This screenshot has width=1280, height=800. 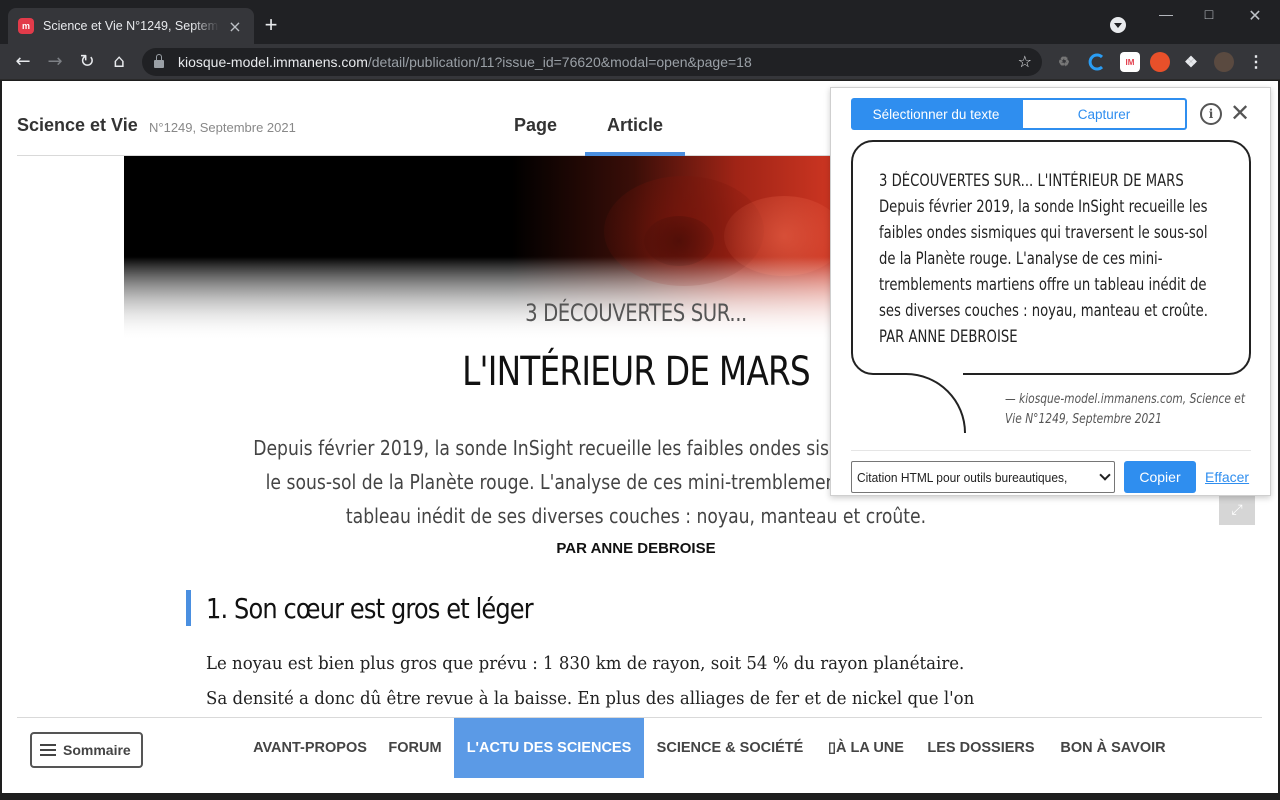 What do you see at coordinates (235, 26) in the screenshot?
I see `tab-close-icon: ×` at bounding box center [235, 26].